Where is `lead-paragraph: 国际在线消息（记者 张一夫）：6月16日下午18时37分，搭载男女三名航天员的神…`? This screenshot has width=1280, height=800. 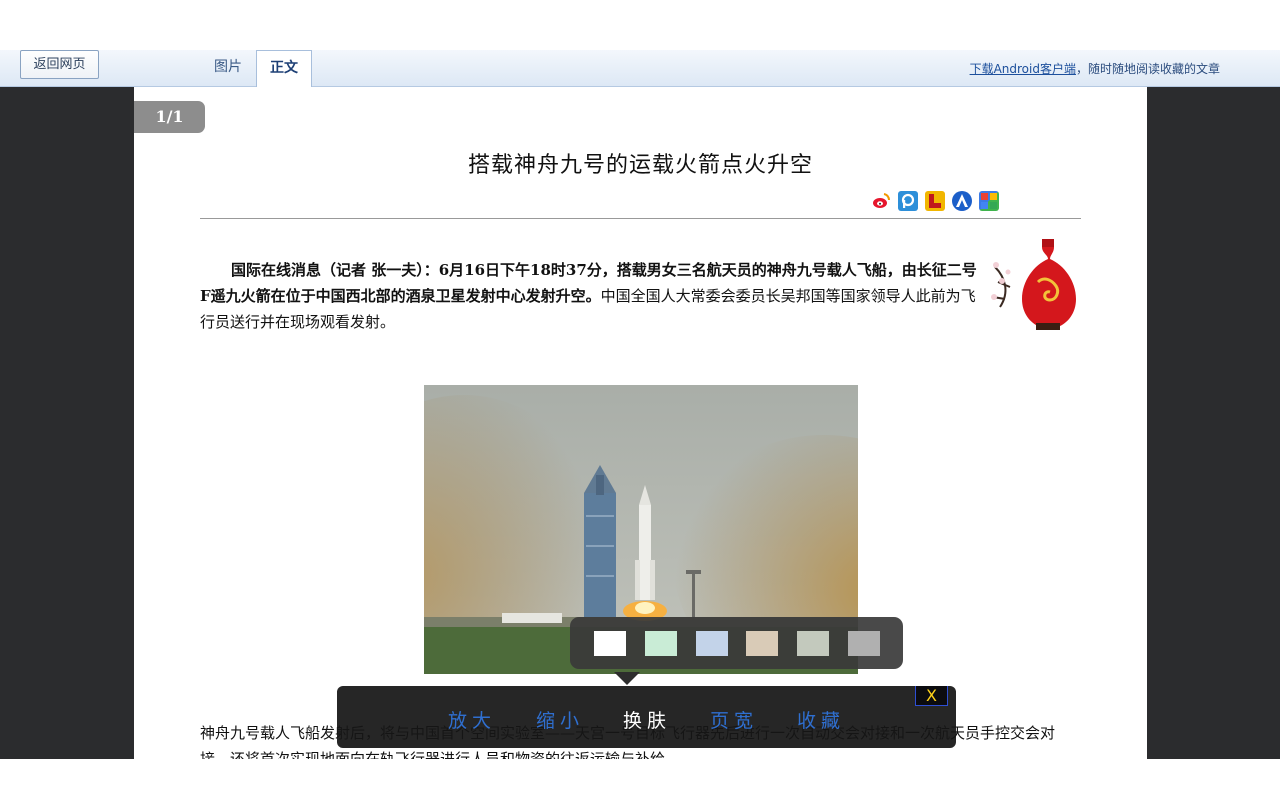 lead-paragraph: 国际在线消息（记者 张一夫）：6月16日下午18时37分，搭载男女三名航天员的神… is located at coordinates (591, 296).